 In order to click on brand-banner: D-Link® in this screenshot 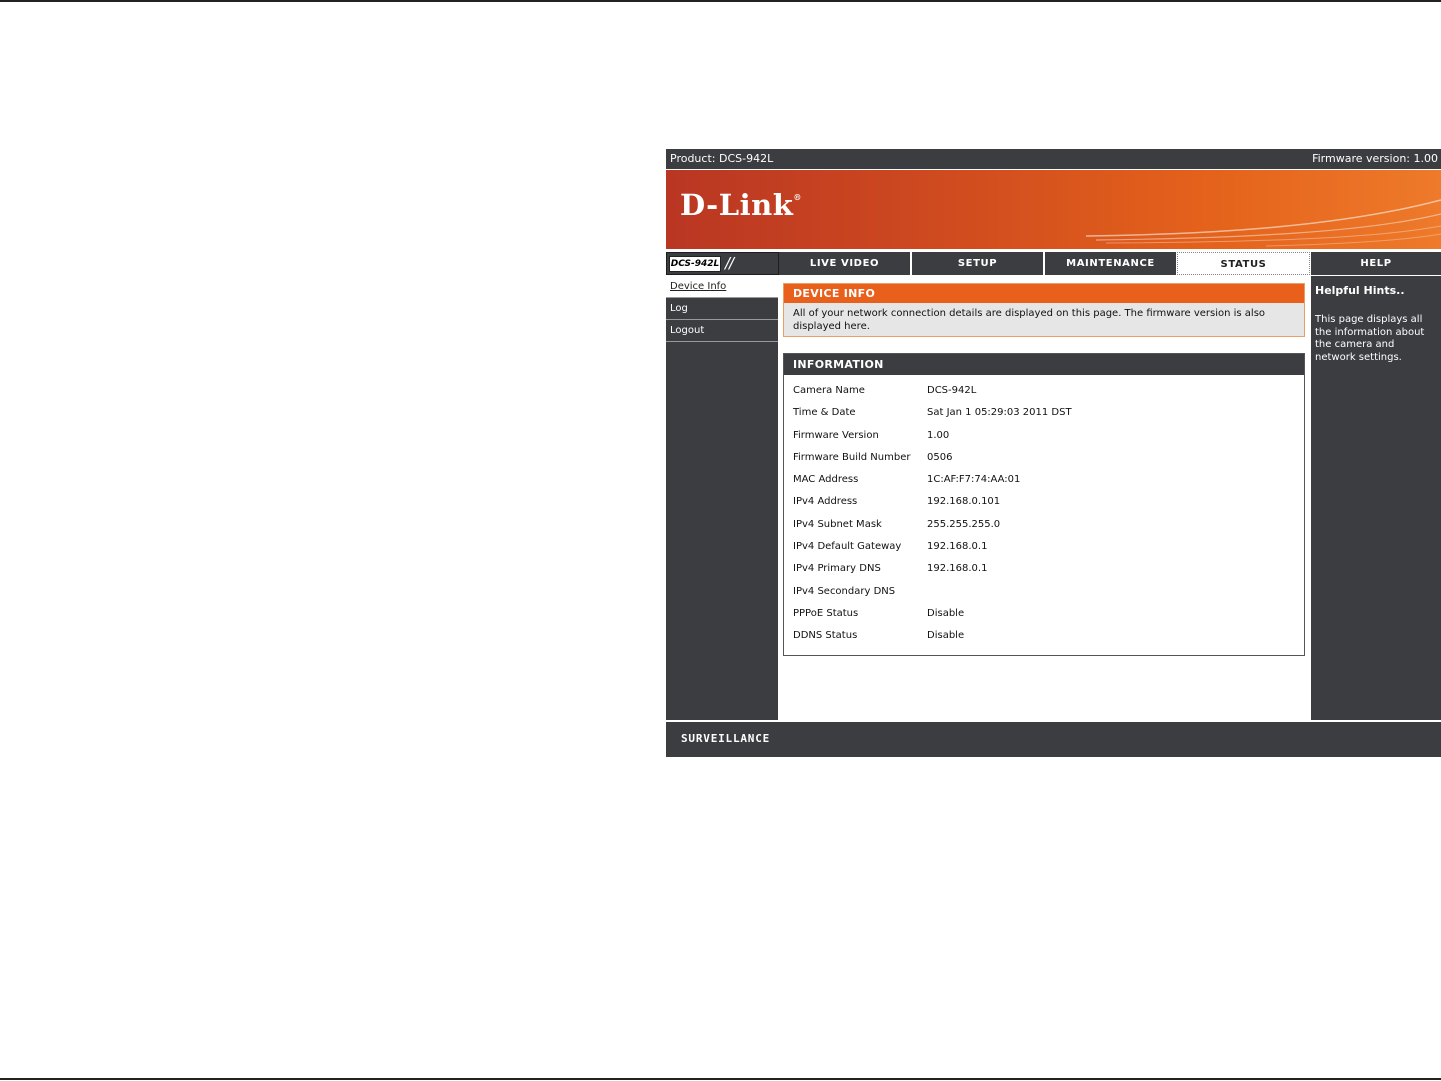, I will do `click(1053, 209)`.